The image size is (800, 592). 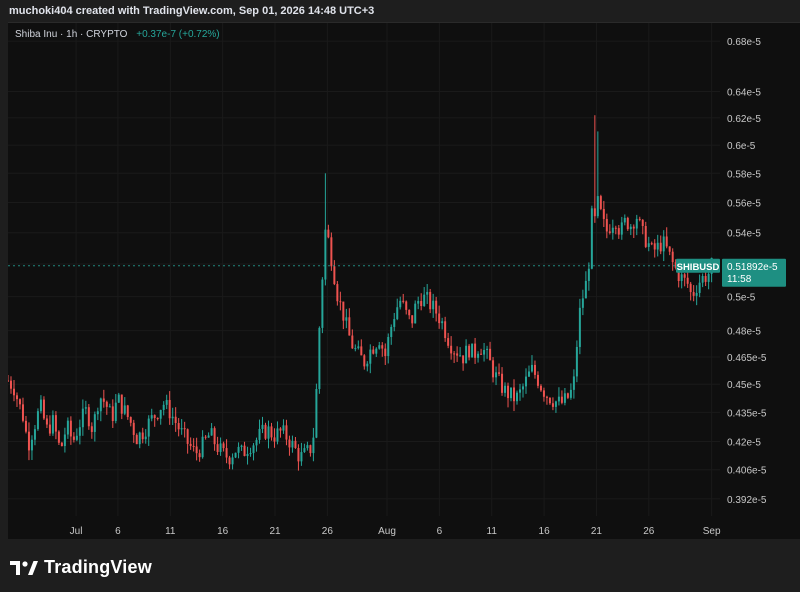 I want to click on y-tick-label: 0.68e-5, so click(x=744, y=42).